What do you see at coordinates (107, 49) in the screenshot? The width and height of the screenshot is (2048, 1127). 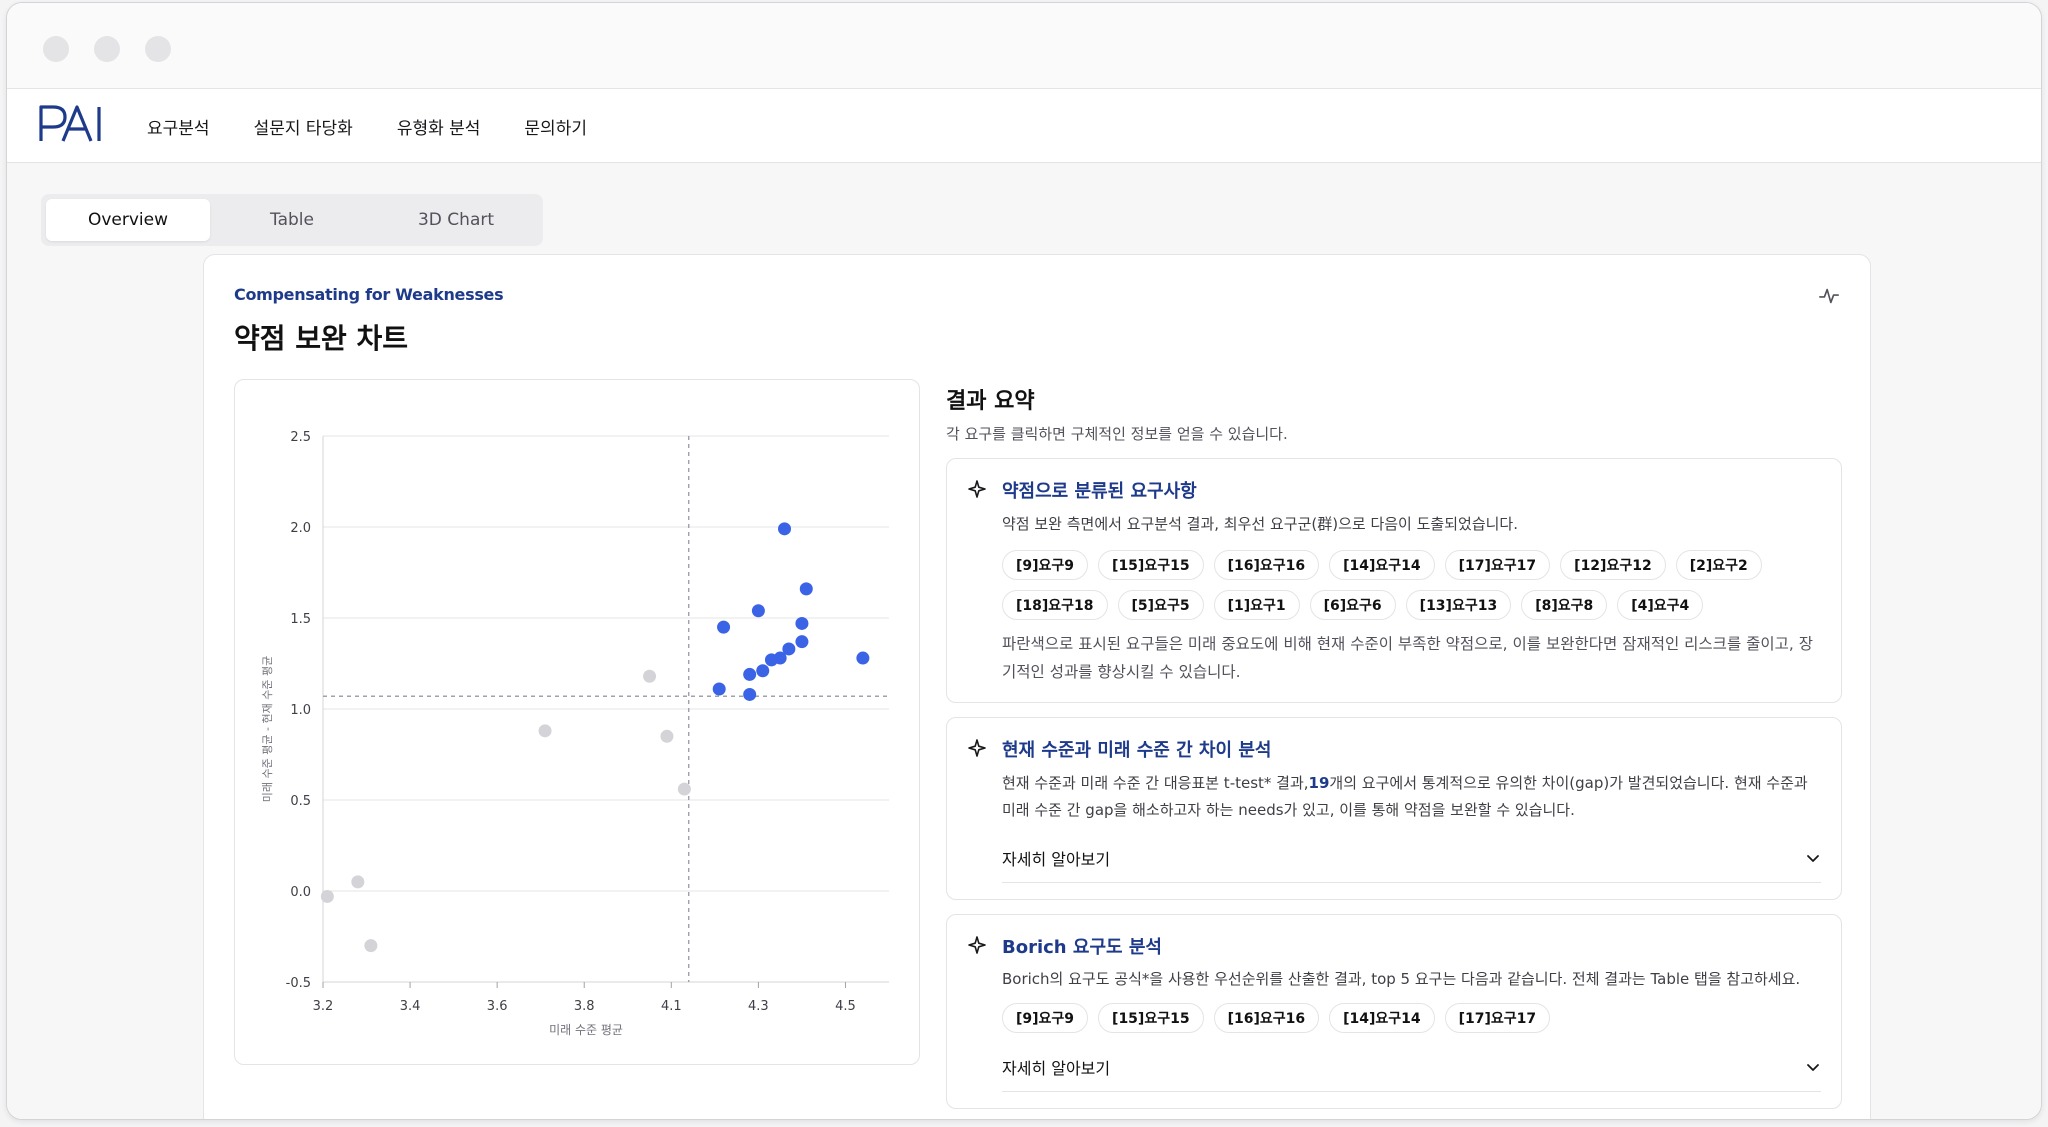 I see `window-minimize-button` at bounding box center [107, 49].